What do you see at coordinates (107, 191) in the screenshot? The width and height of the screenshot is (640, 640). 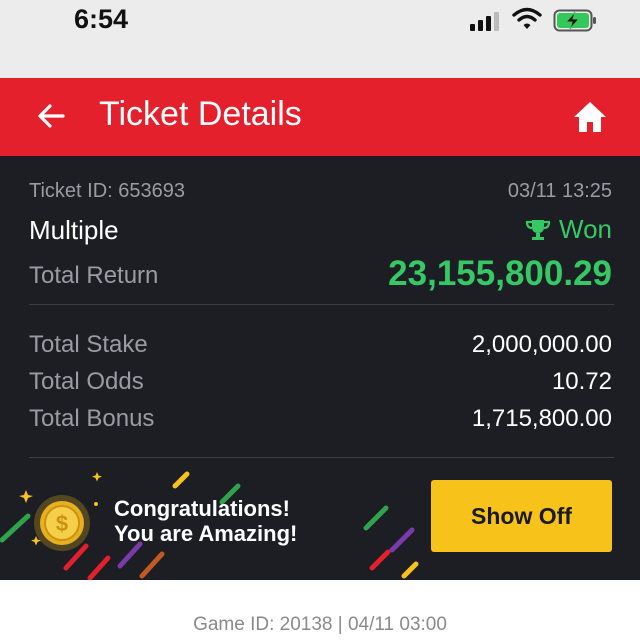 I see `ticket-id: Ticket ID: 653693` at bounding box center [107, 191].